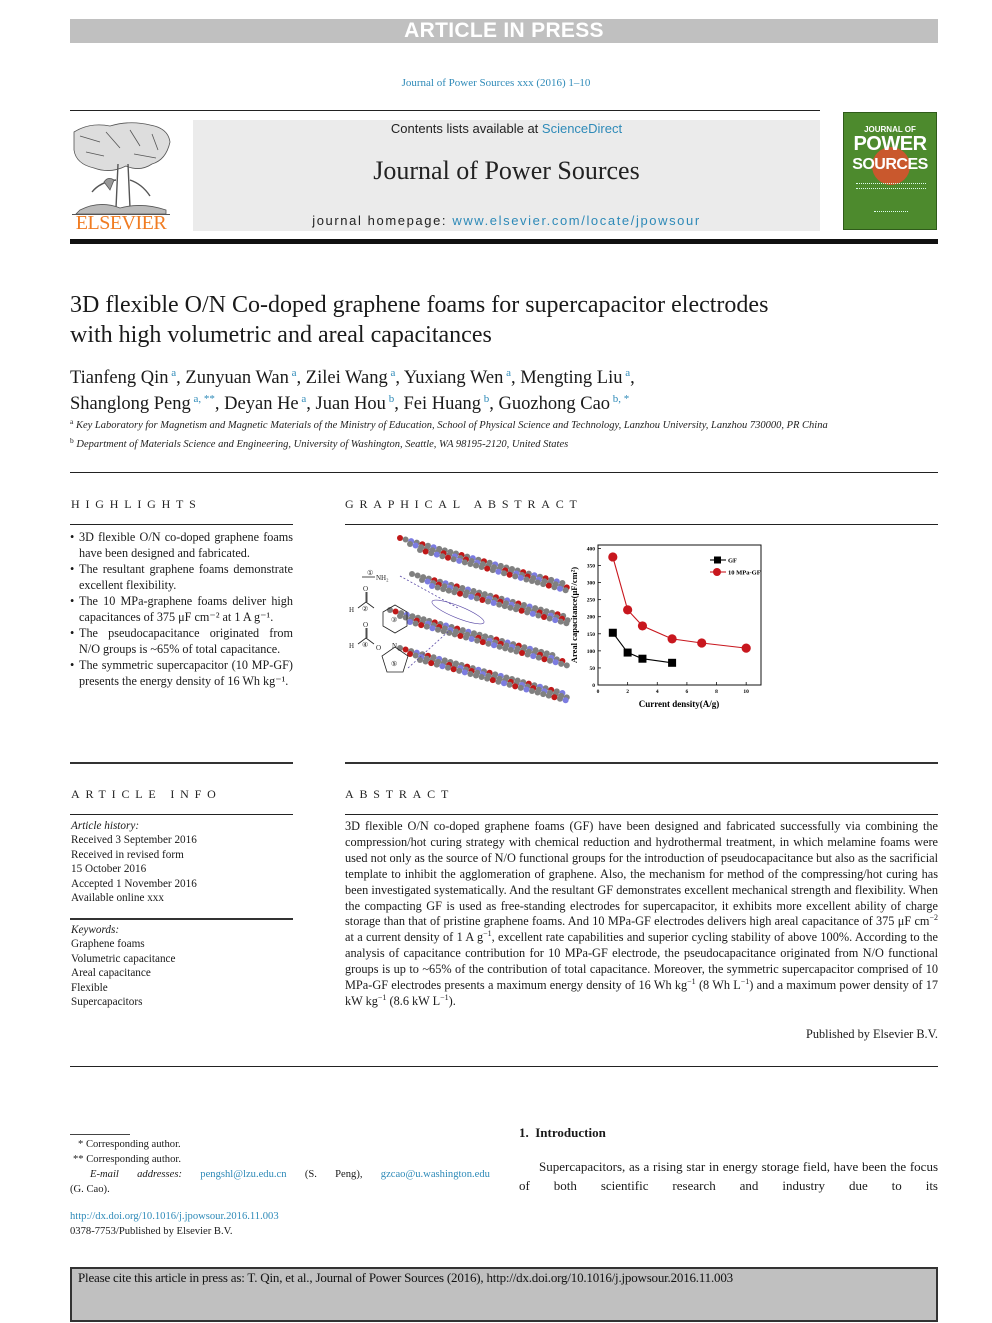 This screenshot has height=1323, width=992. I want to click on email-link-peng: pengshl@lzu.edu.cn, so click(243, 1174).